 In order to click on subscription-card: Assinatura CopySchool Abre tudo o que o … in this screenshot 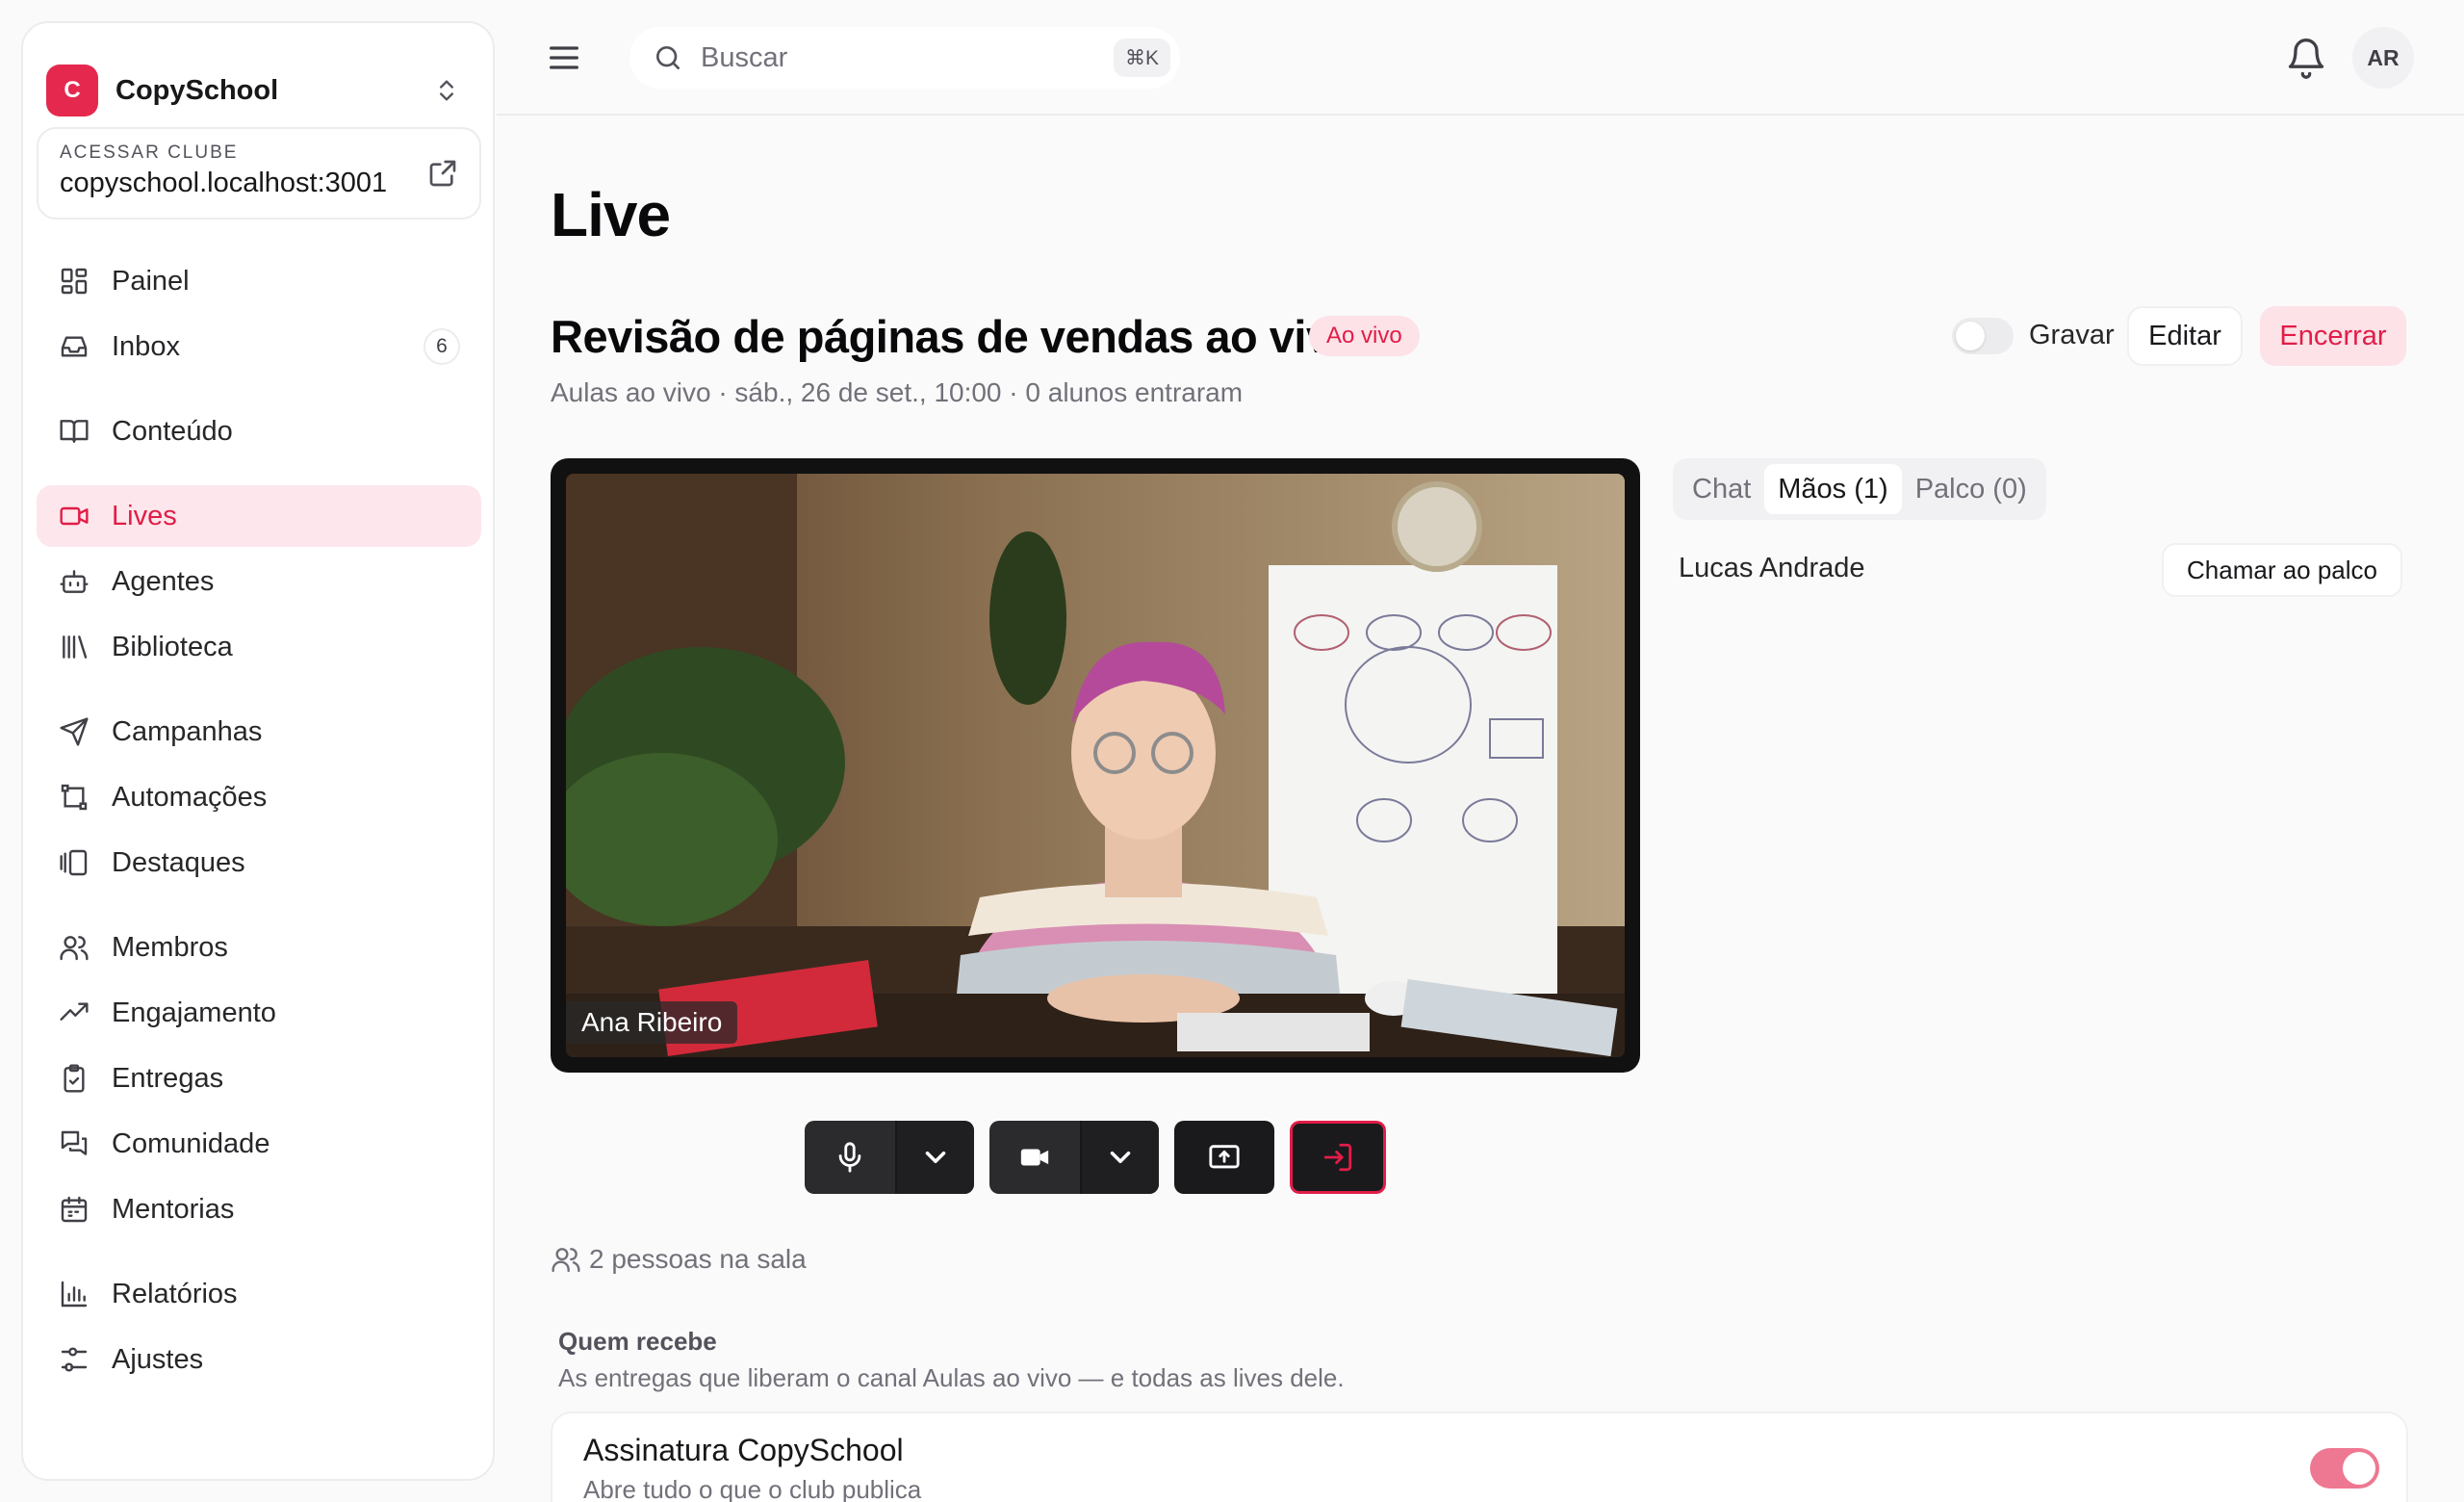, I will do `click(1479, 1456)`.